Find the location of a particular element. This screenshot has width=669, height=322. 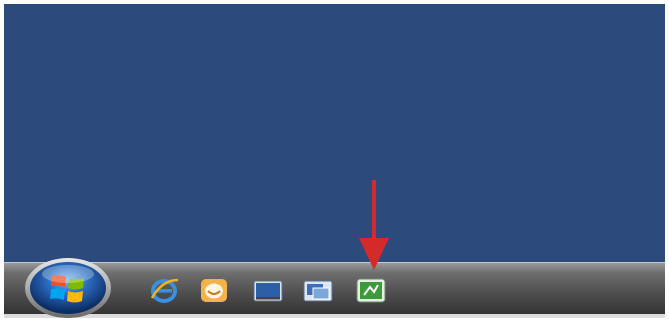

start-button is located at coordinates (68, 286).